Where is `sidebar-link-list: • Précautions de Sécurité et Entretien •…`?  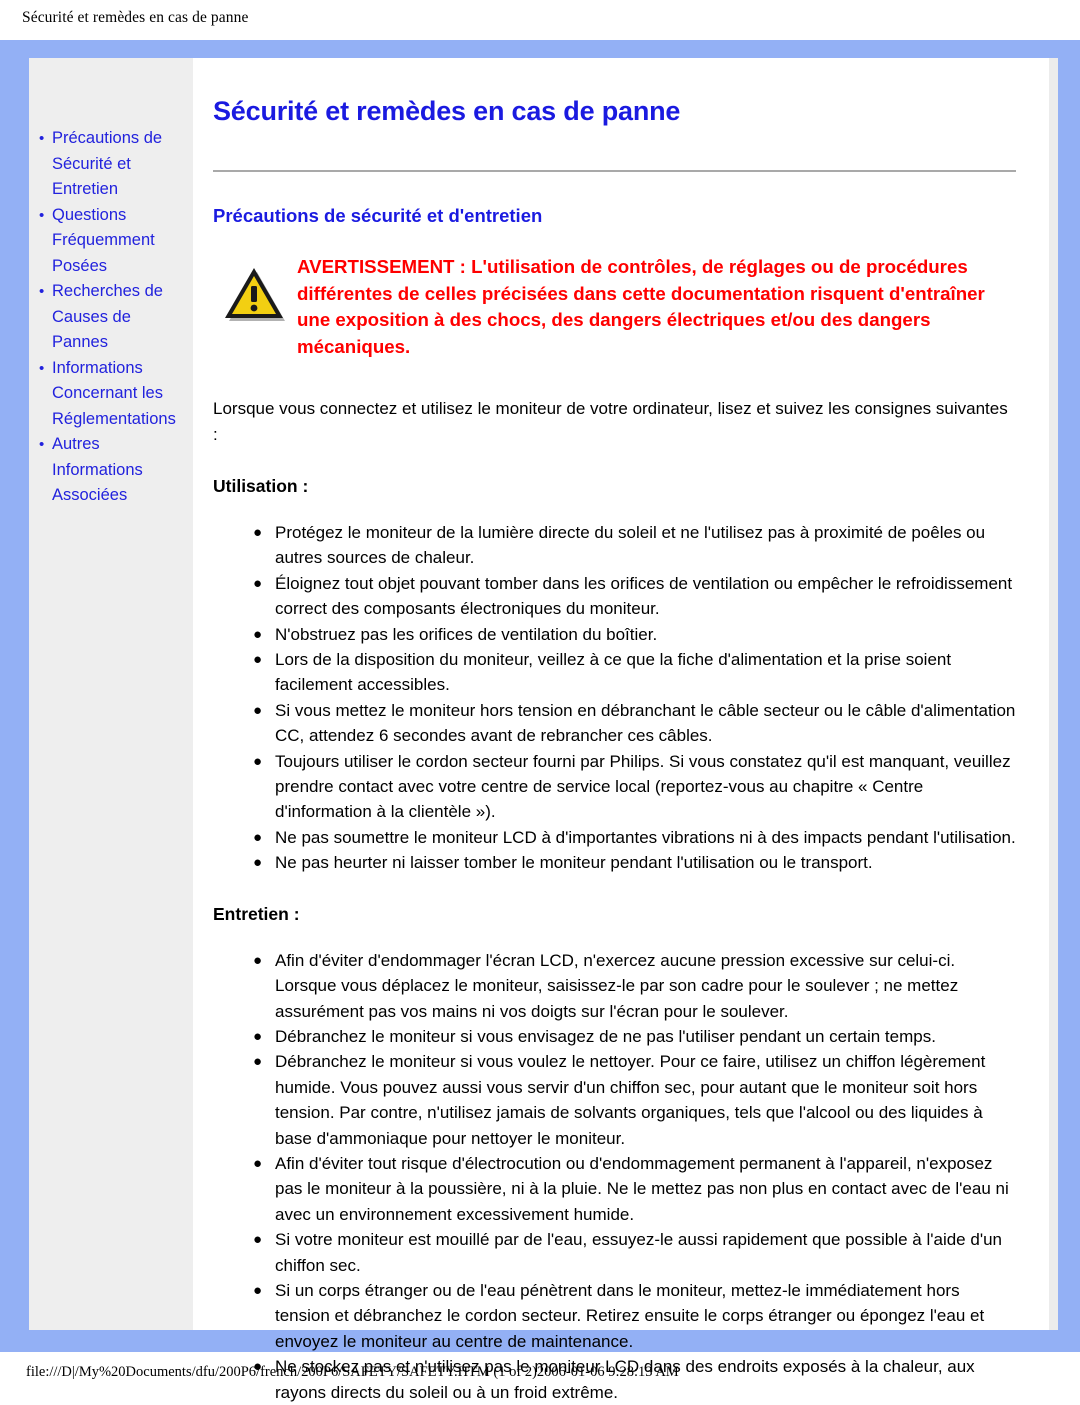 sidebar-link-list: • Précautions de Sécurité et Entretien •… is located at coordinates (114, 317).